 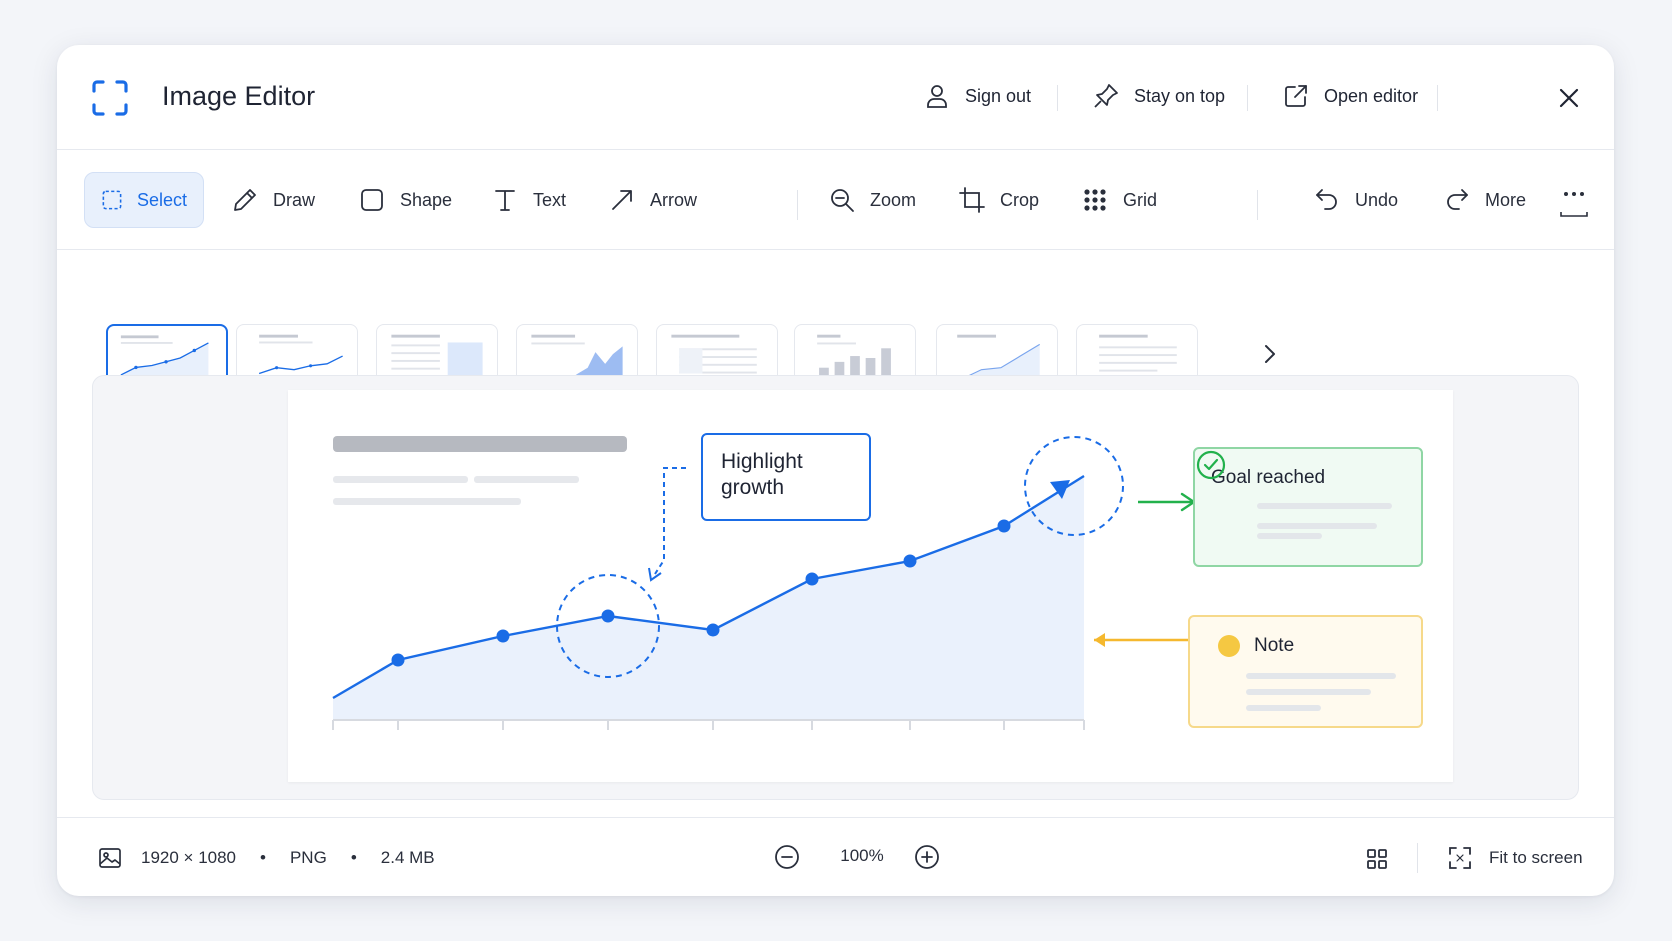 I want to click on close-icon, so click(x=1569, y=98).